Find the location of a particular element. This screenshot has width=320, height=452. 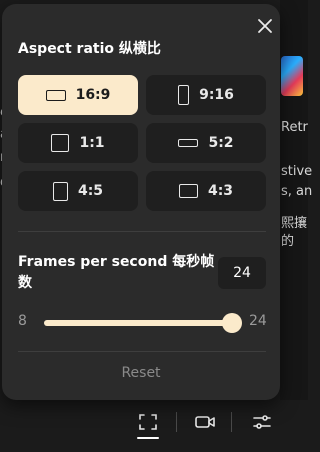

fps-slider-max-label: 24 is located at coordinates (258, 321).